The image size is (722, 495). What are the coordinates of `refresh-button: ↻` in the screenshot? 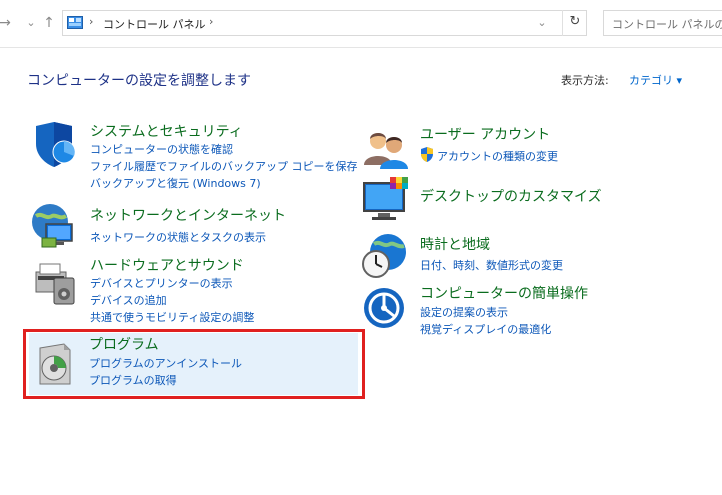 It's located at (574, 23).